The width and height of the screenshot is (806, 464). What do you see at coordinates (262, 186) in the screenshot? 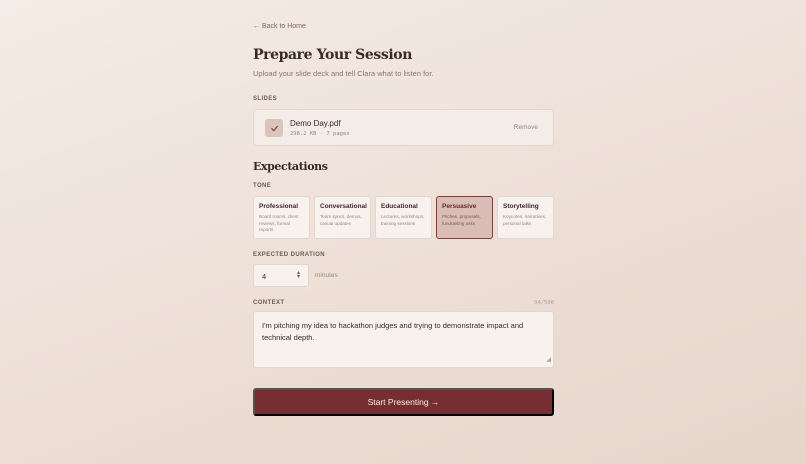
I see `tone-label: TONE` at bounding box center [262, 186].